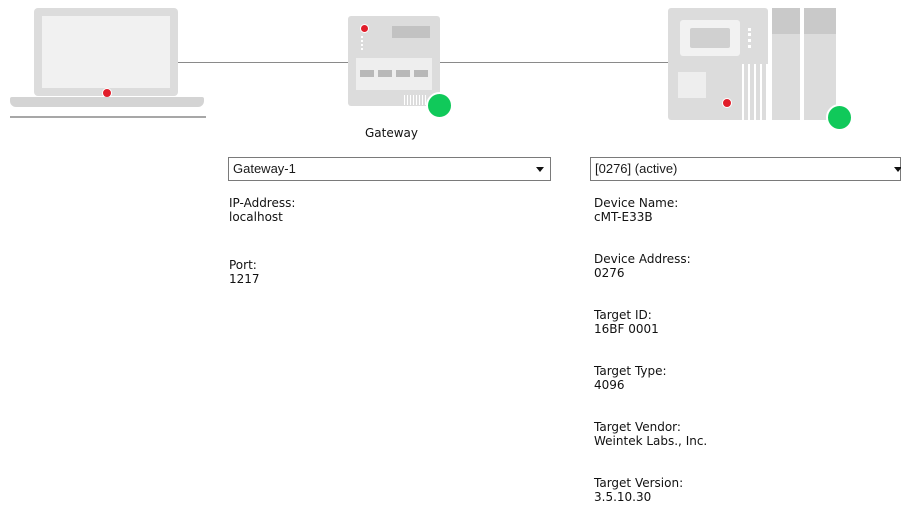  What do you see at coordinates (243, 265) in the screenshot?
I see `field-label: Port:` at bounding box center [243, 265].